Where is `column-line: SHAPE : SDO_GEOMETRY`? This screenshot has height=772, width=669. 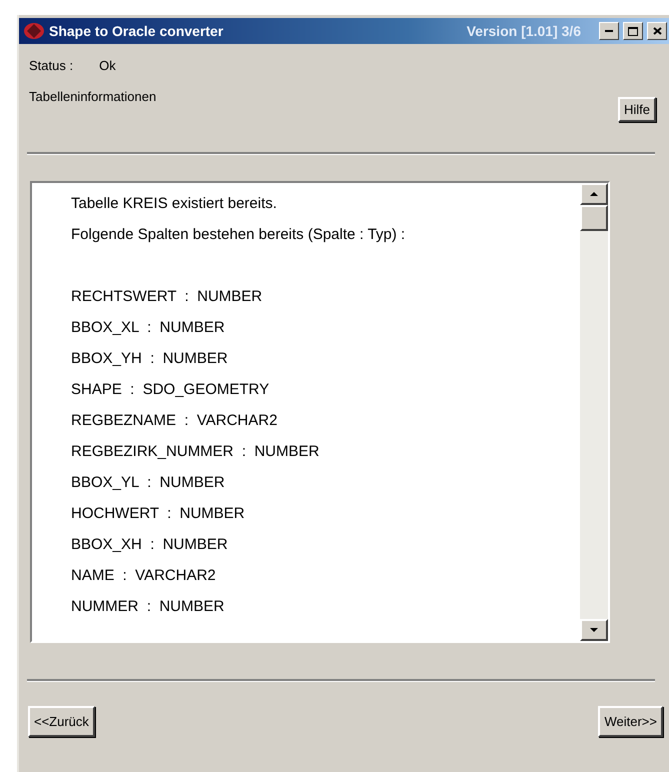
column-line: SHAPE : SDO_GEOMETRY is located at coordinates (170, 390).